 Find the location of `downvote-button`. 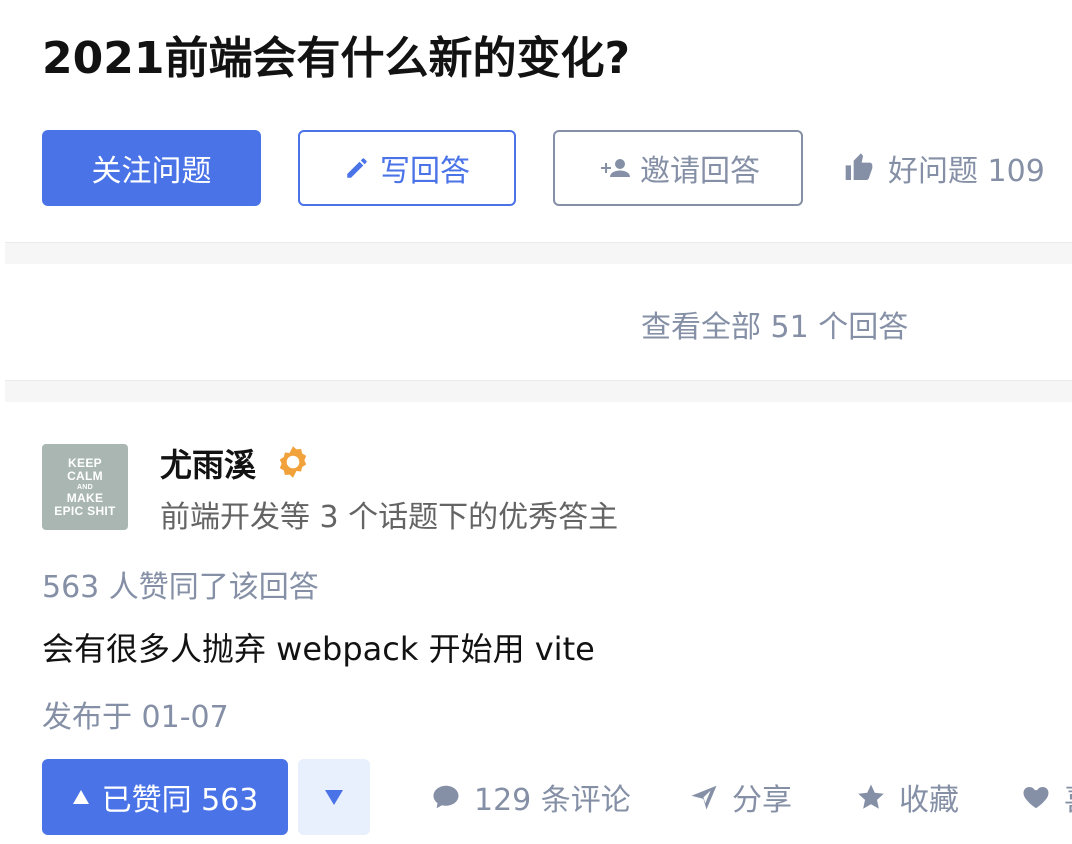

downvote-button is located at coordinates (334, 797).